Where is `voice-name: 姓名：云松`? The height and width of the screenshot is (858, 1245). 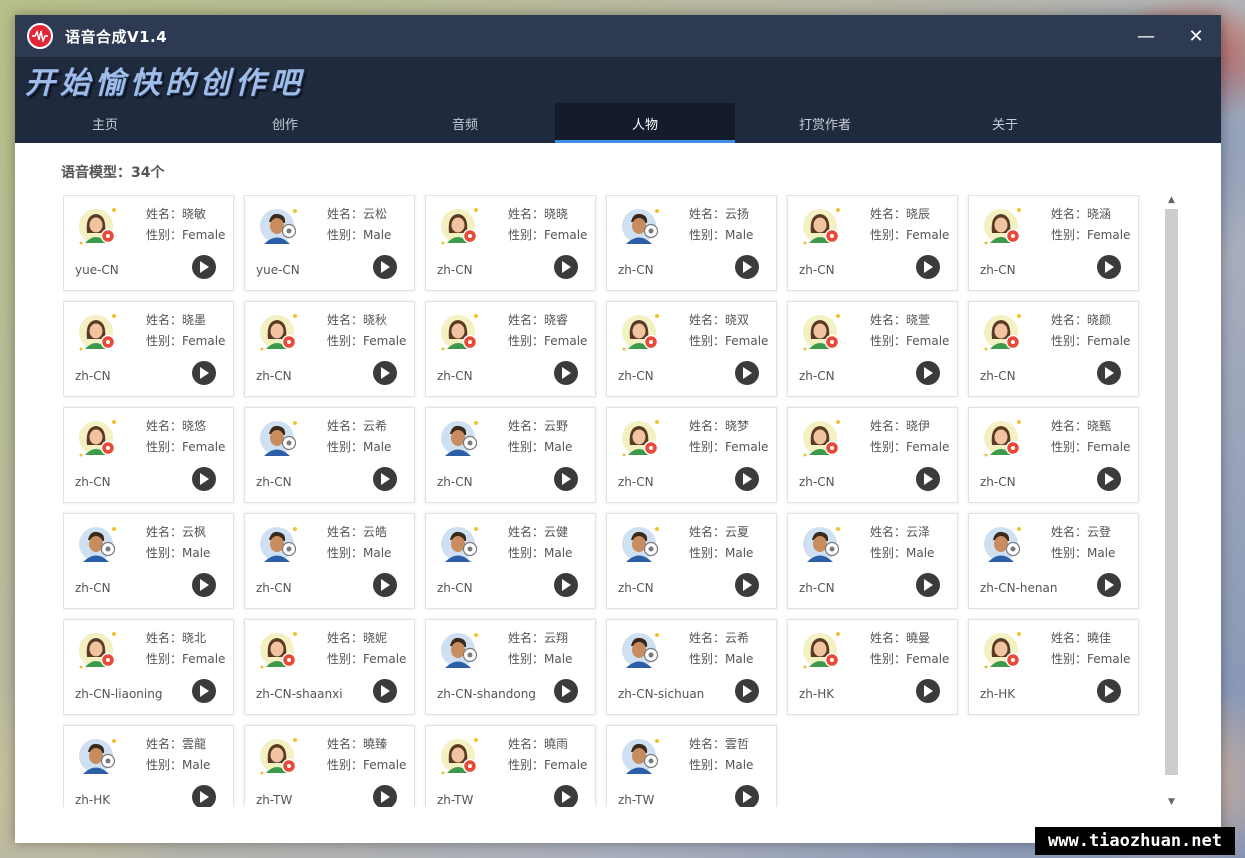 voice-name: 姓名：云松 is located at coordinates (357, 213).